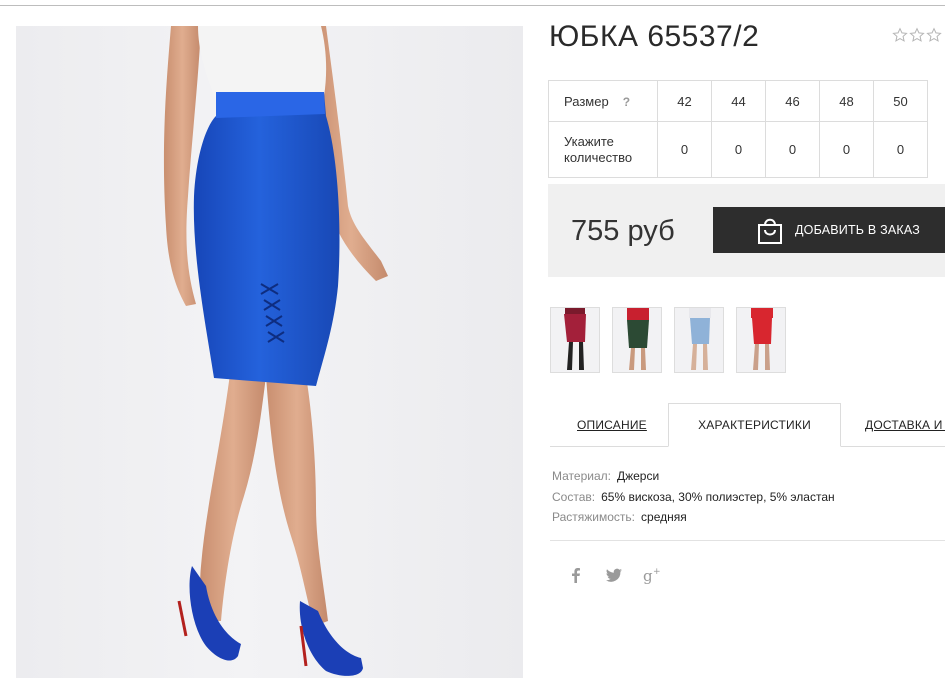 Image resolution: width=945 pixels, height=678 pixels. Describe the element at coordinates (648, 576) in the screenshot. I see `svg-text: g` at that location.